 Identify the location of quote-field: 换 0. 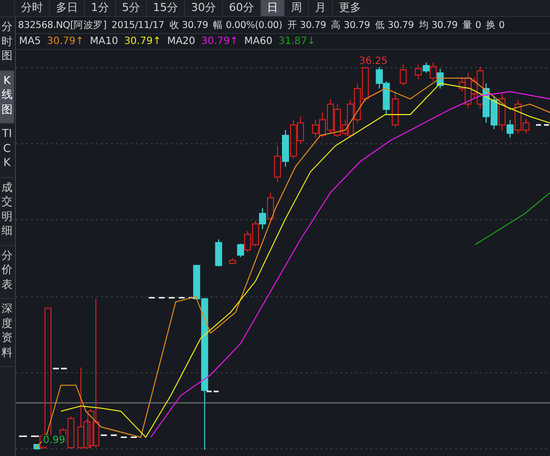
(495, 25).